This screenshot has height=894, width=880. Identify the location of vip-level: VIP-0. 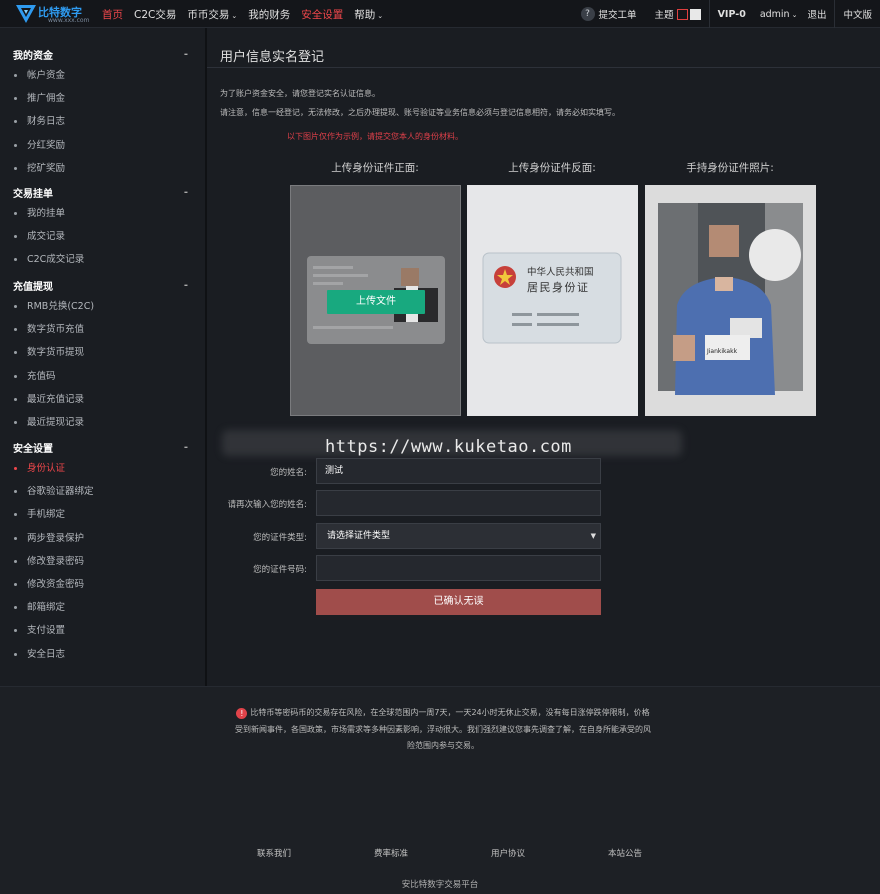
(731, 14).